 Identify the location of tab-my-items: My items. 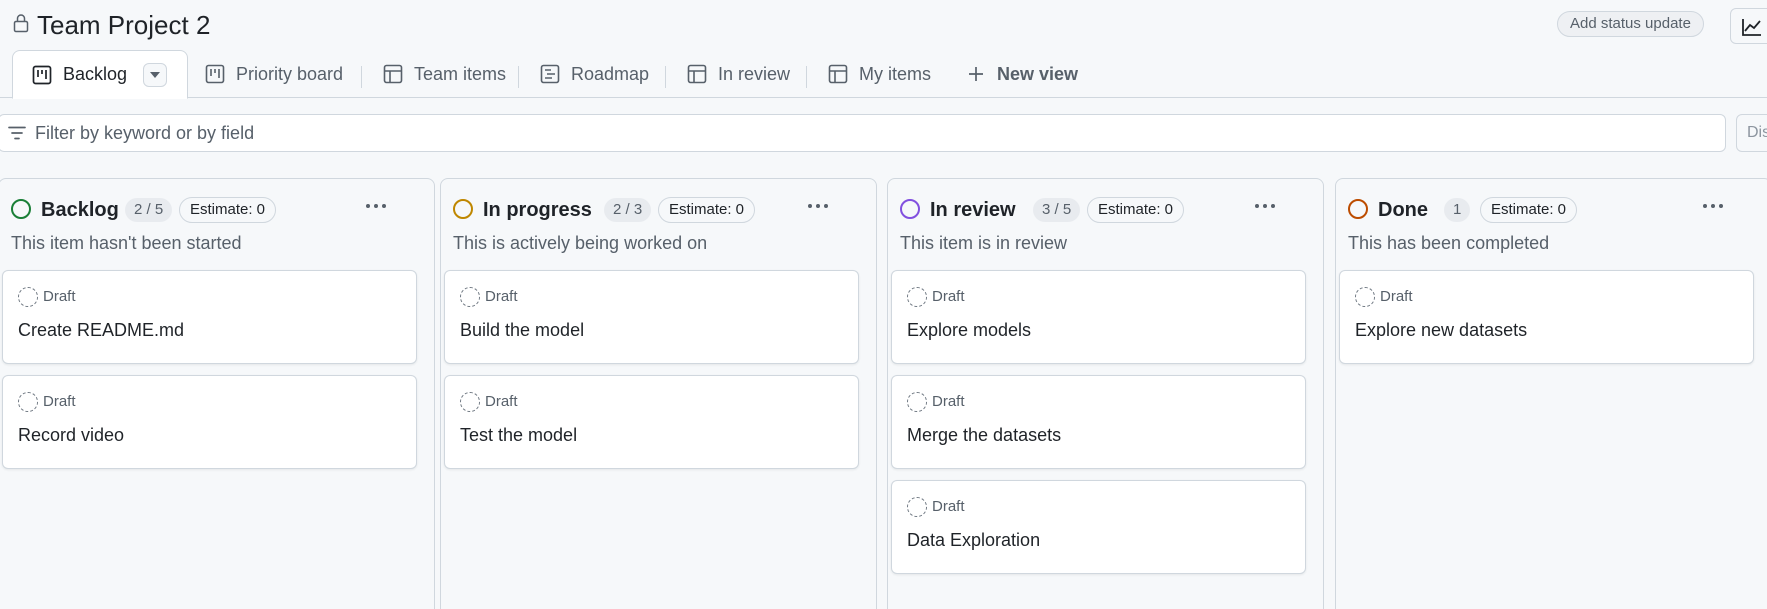
(879, 74).